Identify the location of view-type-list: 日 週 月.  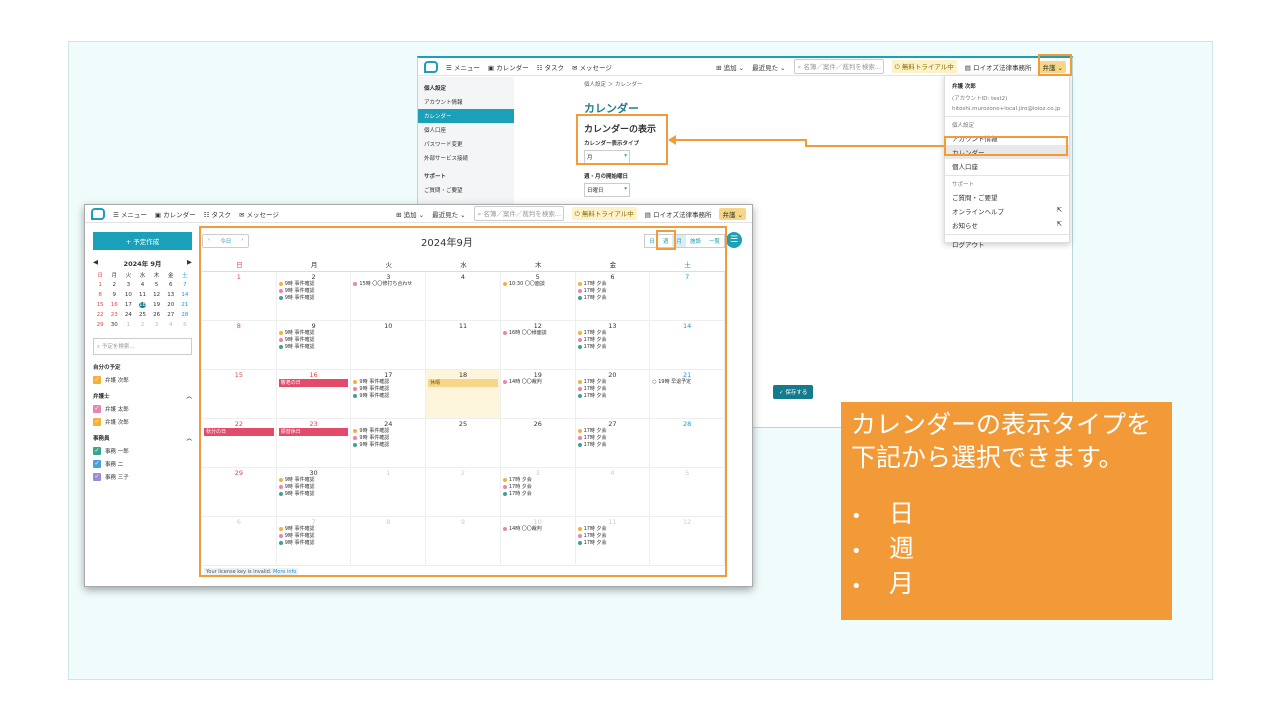
(1006, 550).